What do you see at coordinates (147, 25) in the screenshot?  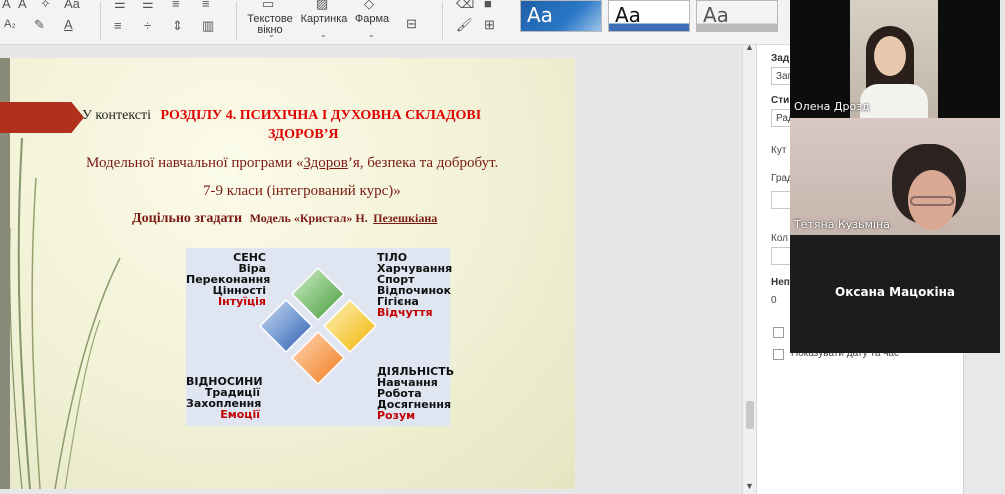 I see `align-center-icon: ÷` at bounding box center [147, 25].